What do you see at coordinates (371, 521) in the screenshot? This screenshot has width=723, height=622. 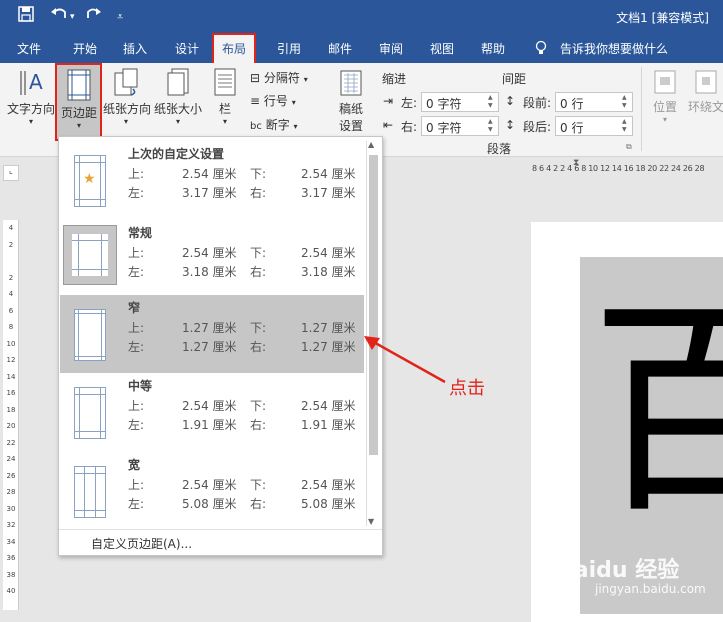 I see `scroll-down-icon: ▼` at bounding box center [371, 521].